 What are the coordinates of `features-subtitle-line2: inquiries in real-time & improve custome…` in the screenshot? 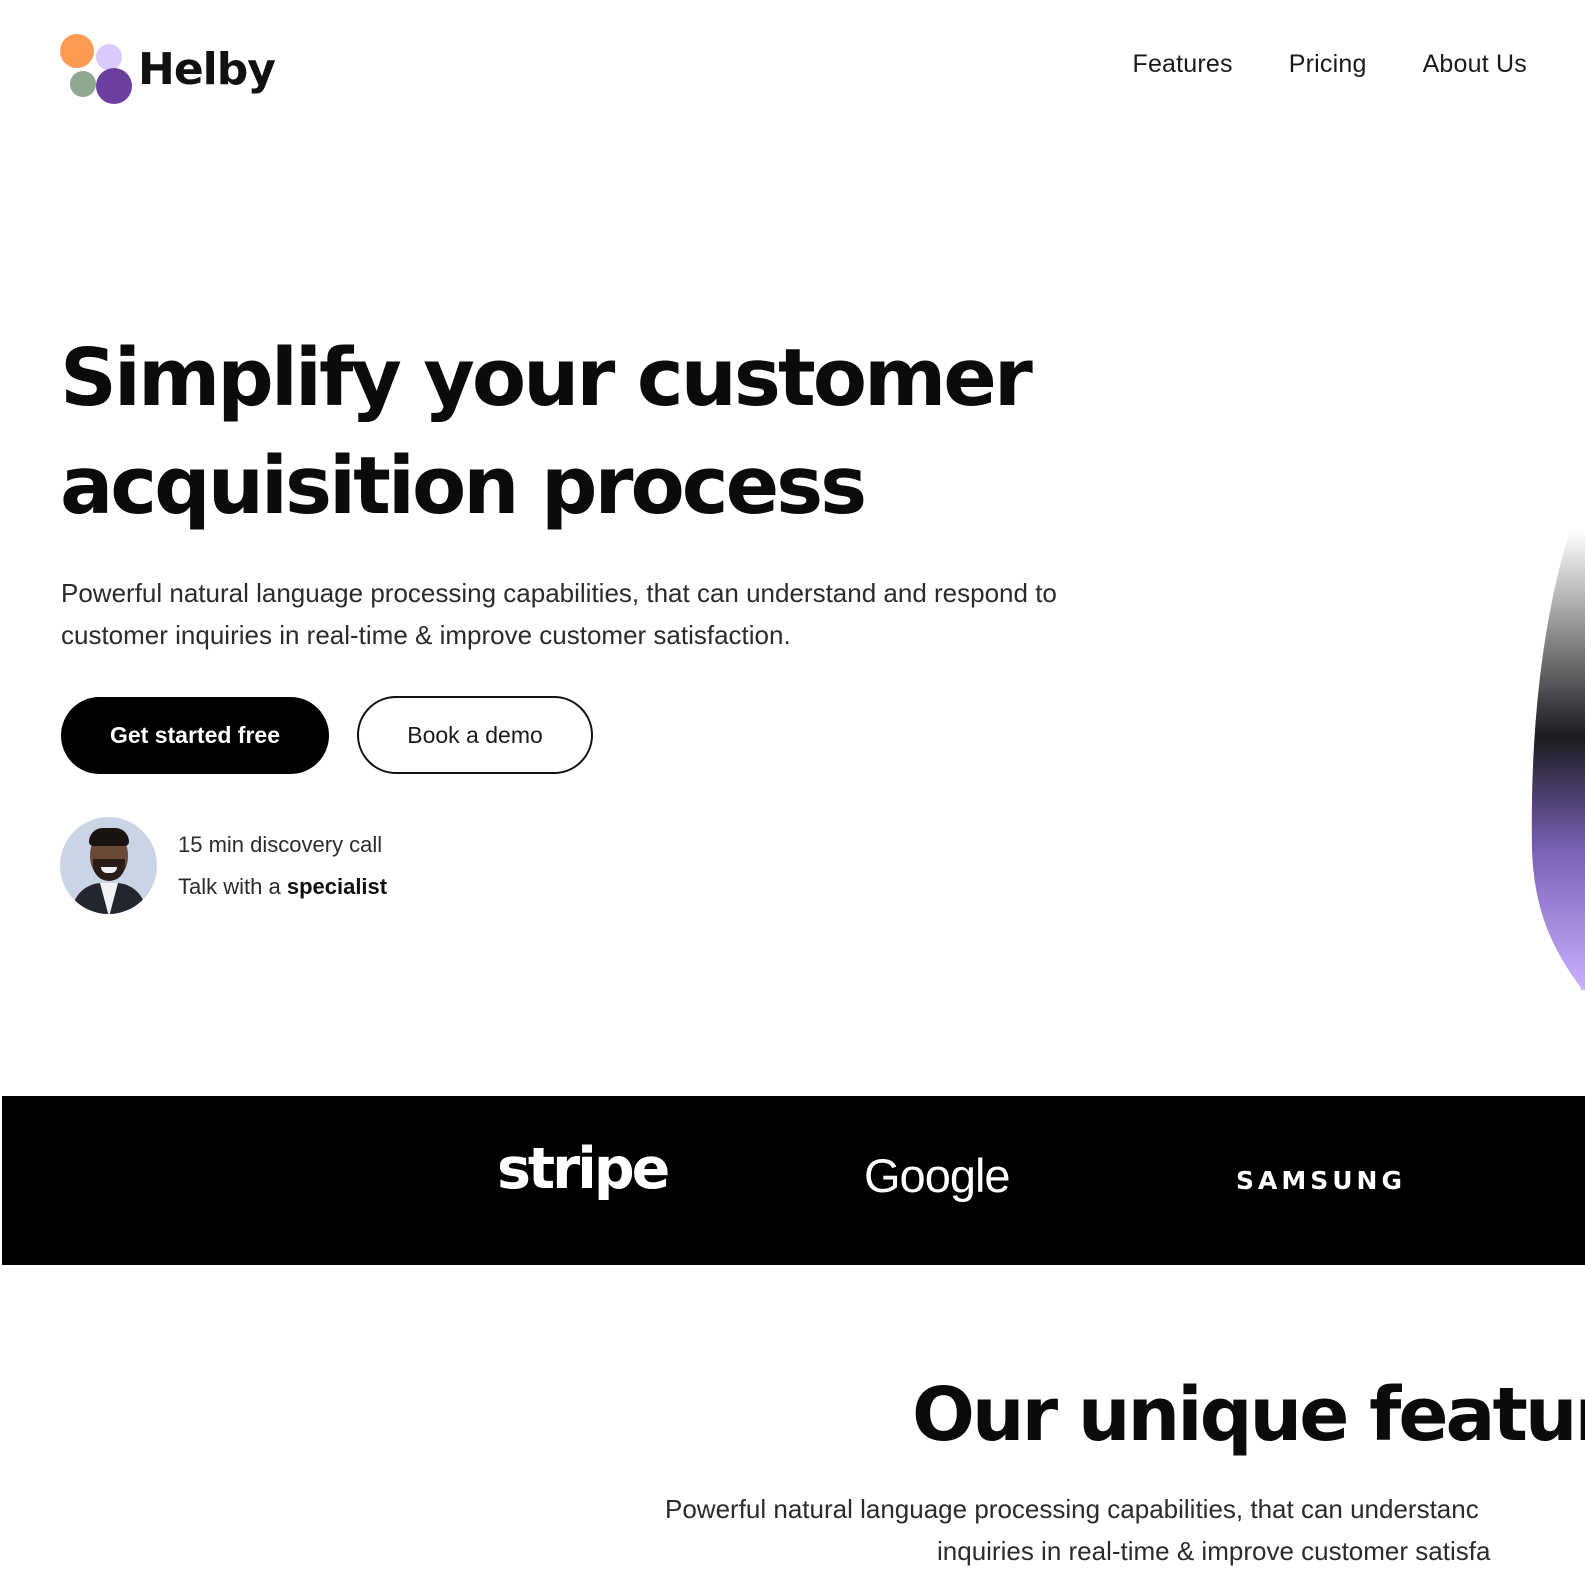 It's located at (1214, 1551).